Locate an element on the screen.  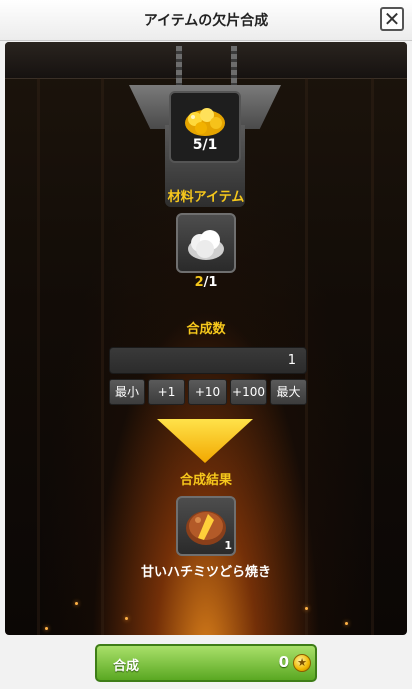
page-title: アイテムの欠片合成 is located at coordinates (206, 21).